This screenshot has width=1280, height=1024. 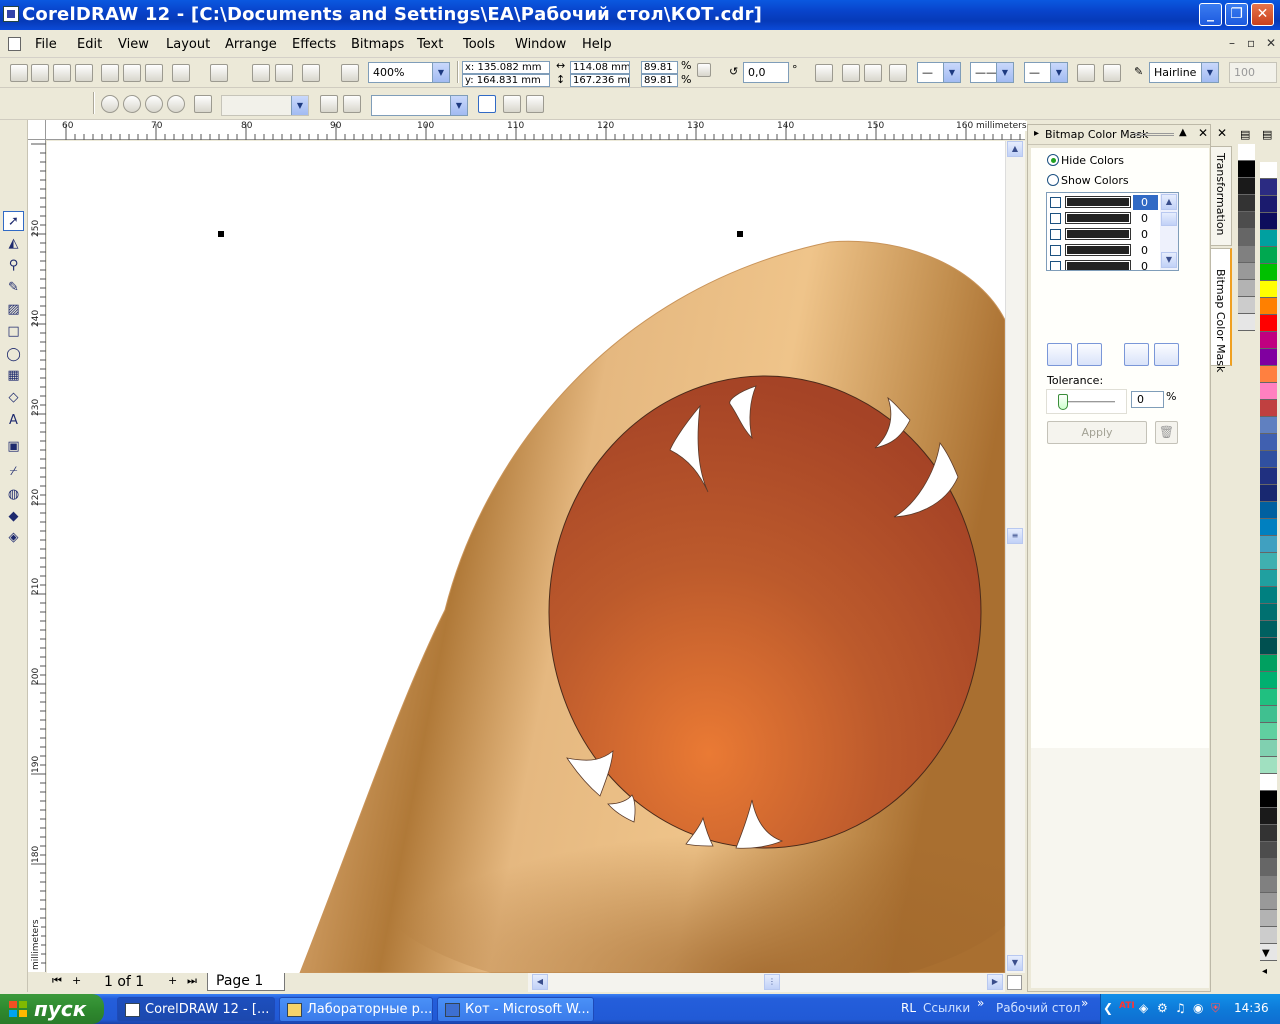 I want to click on palette-menu-icon: ▤, so click(x=1267, y=134).